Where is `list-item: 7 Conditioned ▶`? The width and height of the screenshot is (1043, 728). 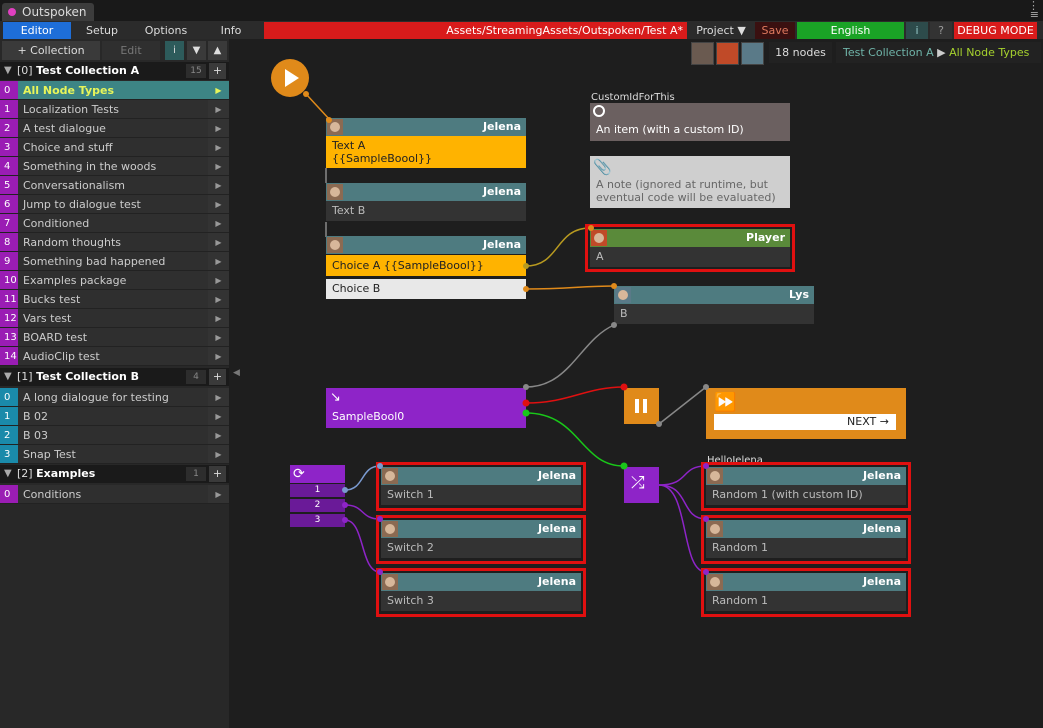
list-item: 7 Conditioned ▶ is located at coordinates (114, 223).